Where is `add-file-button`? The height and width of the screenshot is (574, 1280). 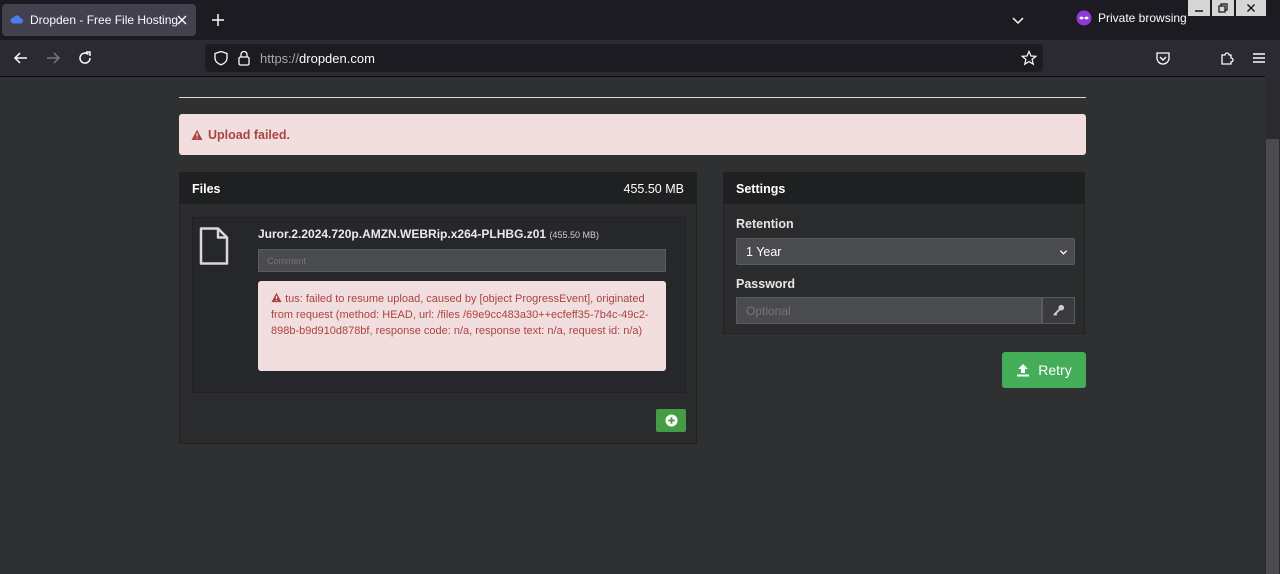 add-file-button is located at coordinates (671, 420).